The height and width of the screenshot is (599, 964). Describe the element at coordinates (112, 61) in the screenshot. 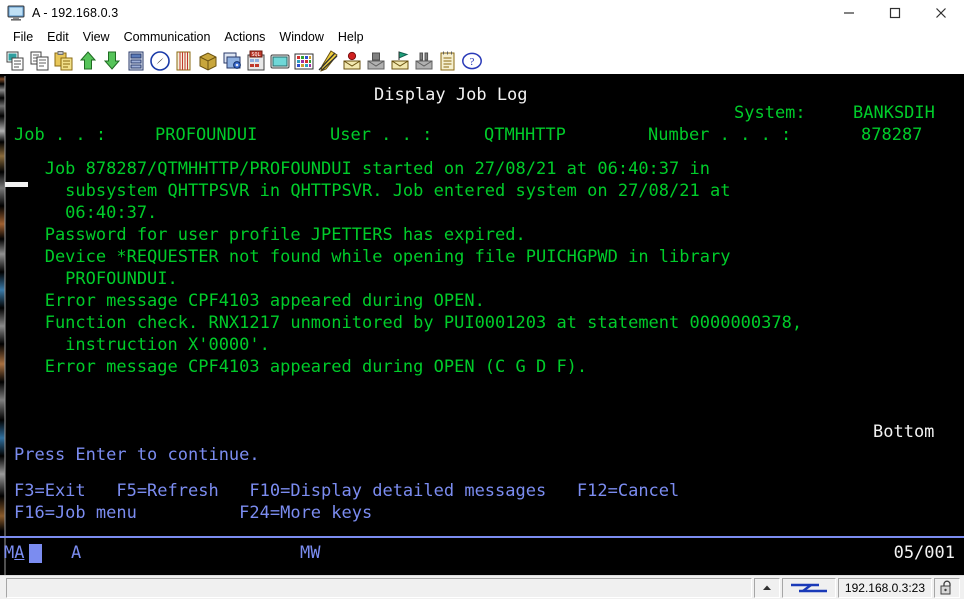

I see `receive-file-icon` at that location.